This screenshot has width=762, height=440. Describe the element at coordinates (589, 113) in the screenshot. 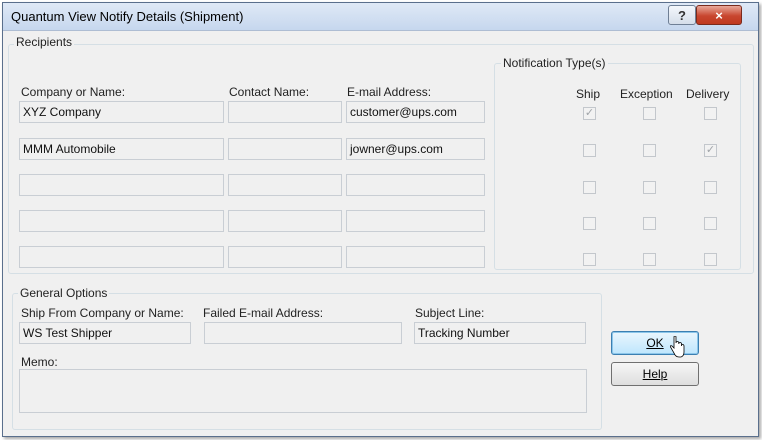

I see `ship-checkbox: ✓` at that location.